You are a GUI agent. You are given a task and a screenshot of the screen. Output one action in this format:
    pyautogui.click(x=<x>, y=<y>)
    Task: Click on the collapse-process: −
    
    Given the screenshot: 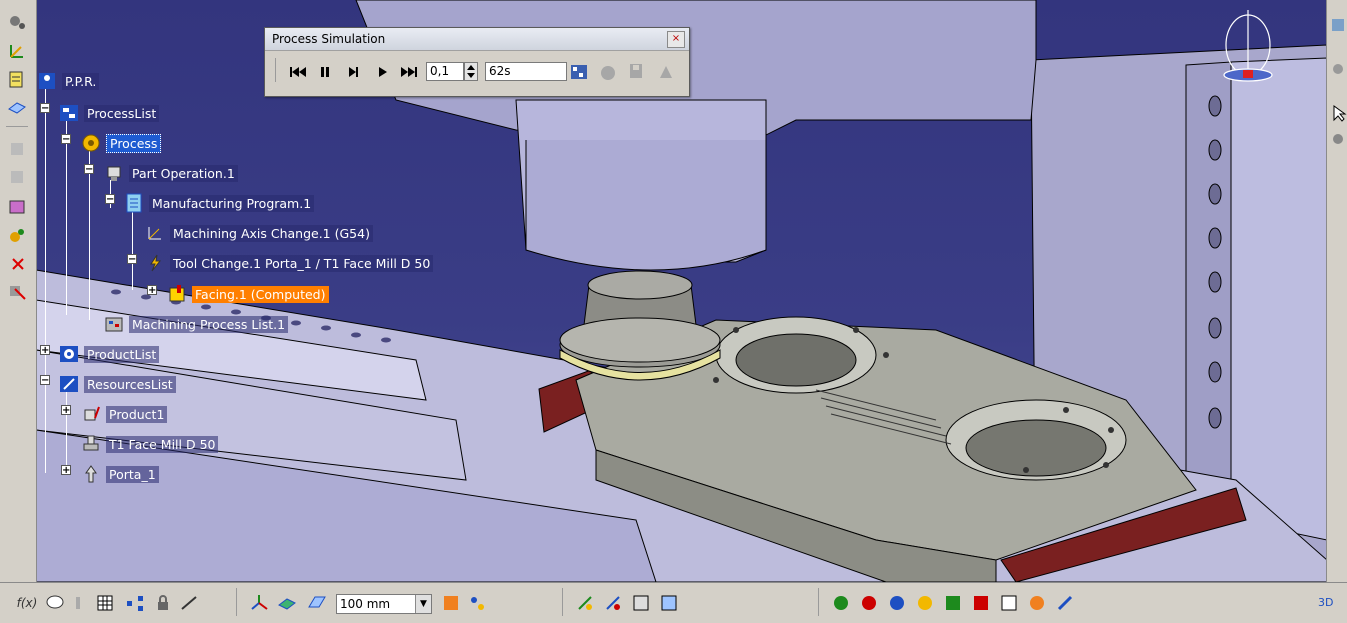 What is the action you would take?
    pyautogui.click(x=66, y=139)
    